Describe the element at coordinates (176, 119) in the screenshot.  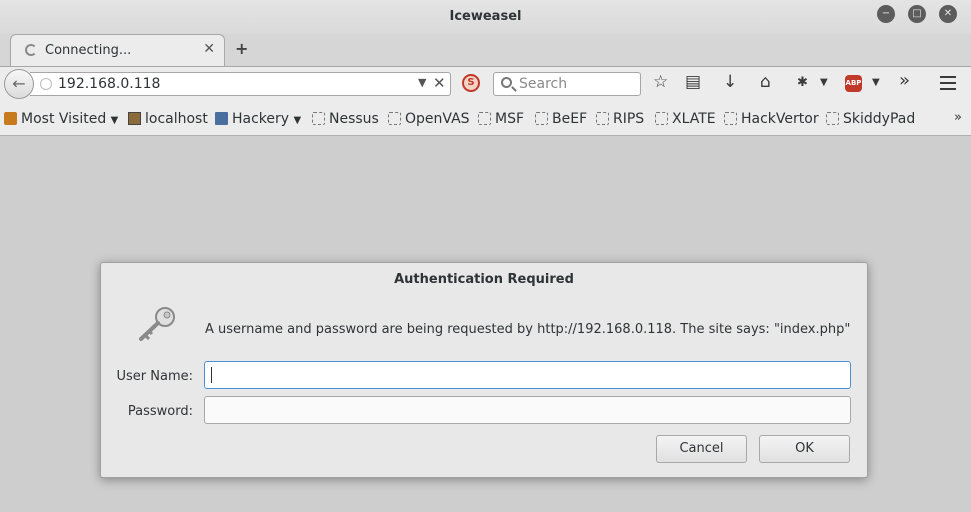
I see `bookmark-label: localhost` at that location.